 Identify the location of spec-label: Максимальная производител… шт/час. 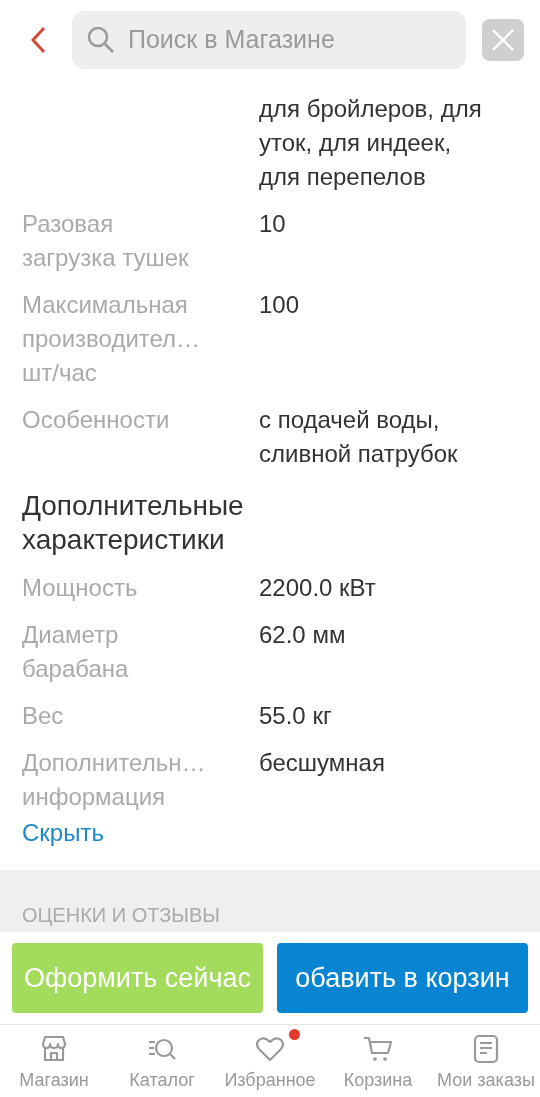
(112, 339).